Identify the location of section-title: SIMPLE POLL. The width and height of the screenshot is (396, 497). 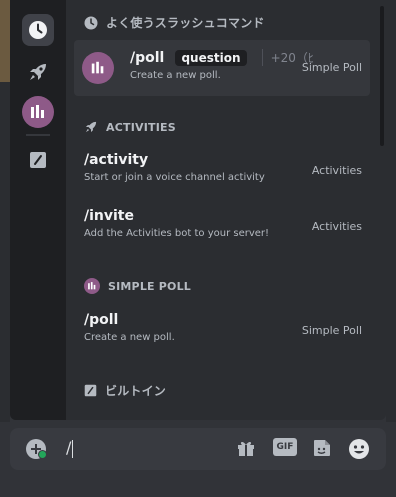
(150, 286).